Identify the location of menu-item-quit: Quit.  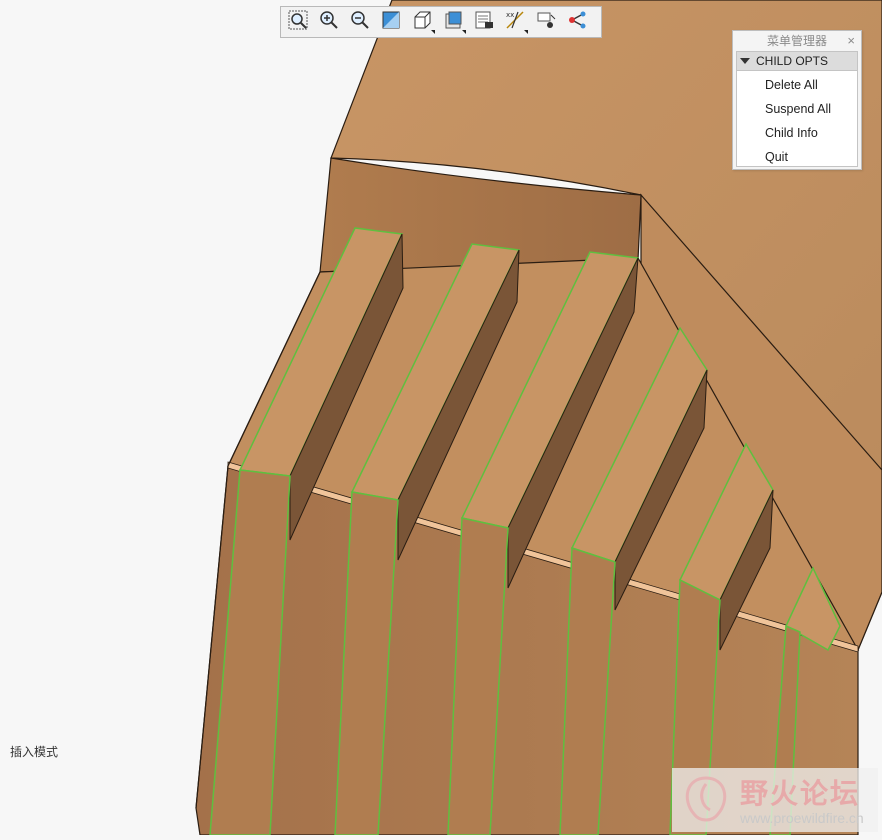
(797, 157).